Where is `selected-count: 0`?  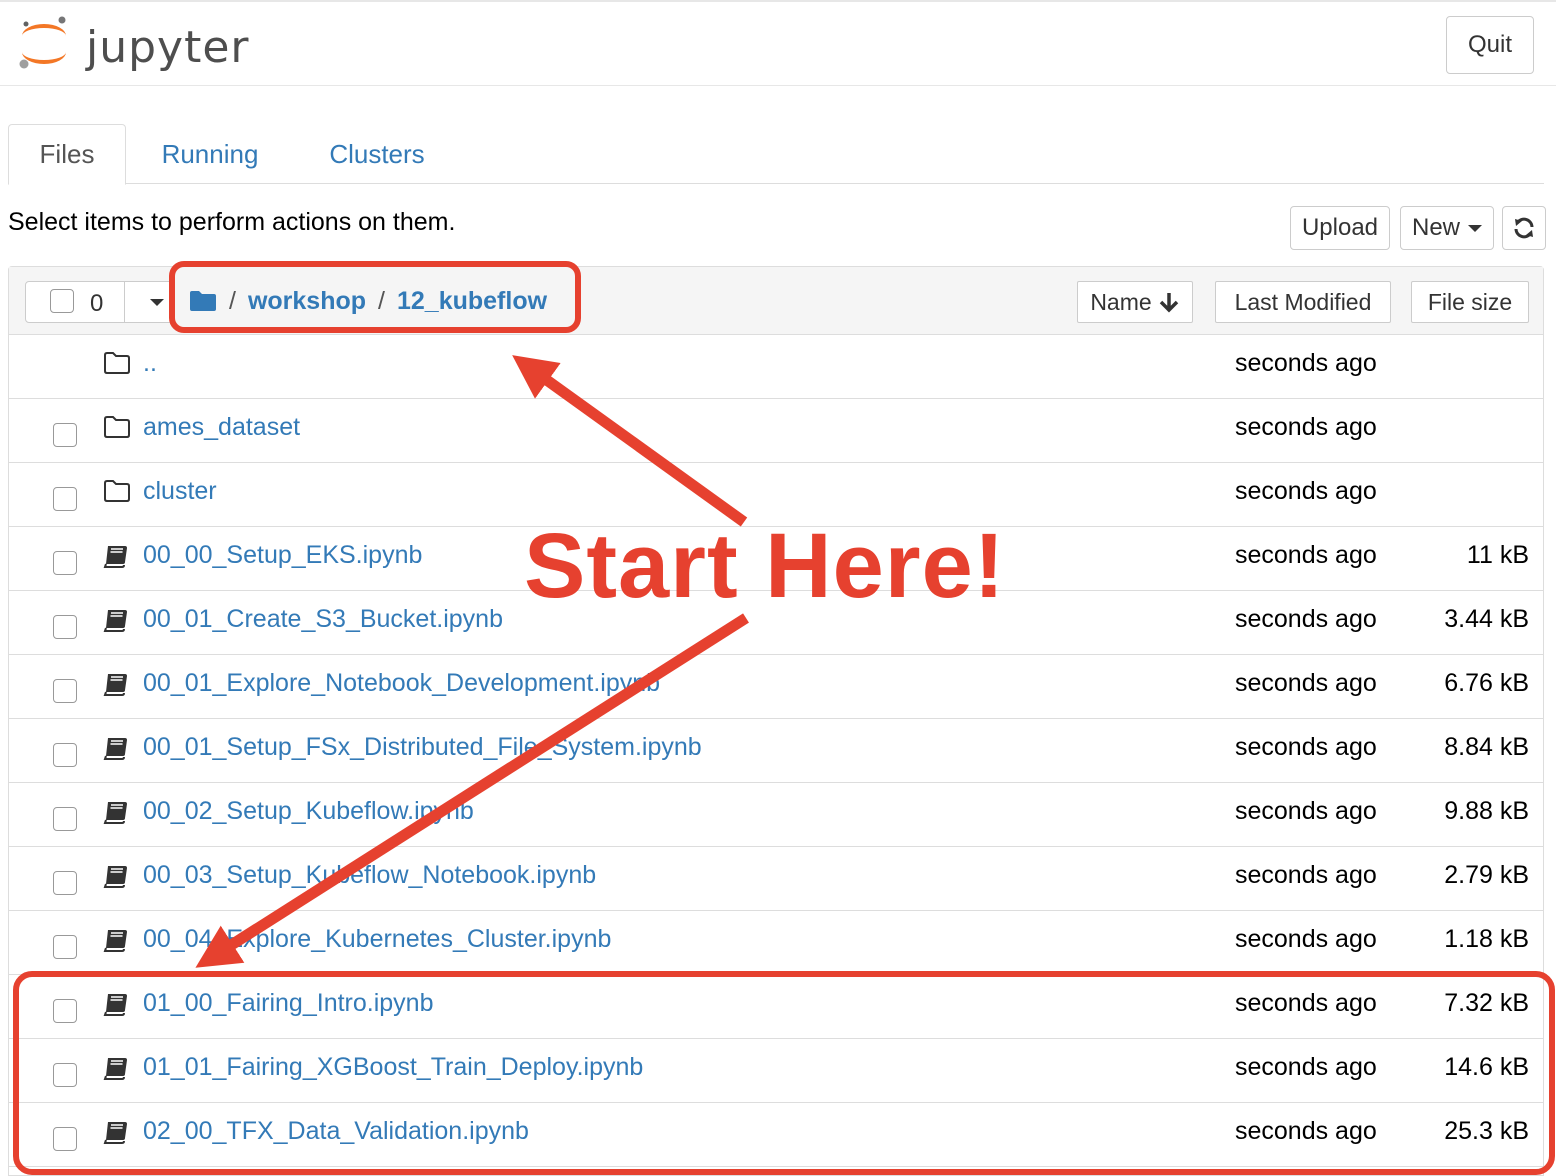 selected-count: 0 is located at coordinates (97, 303).